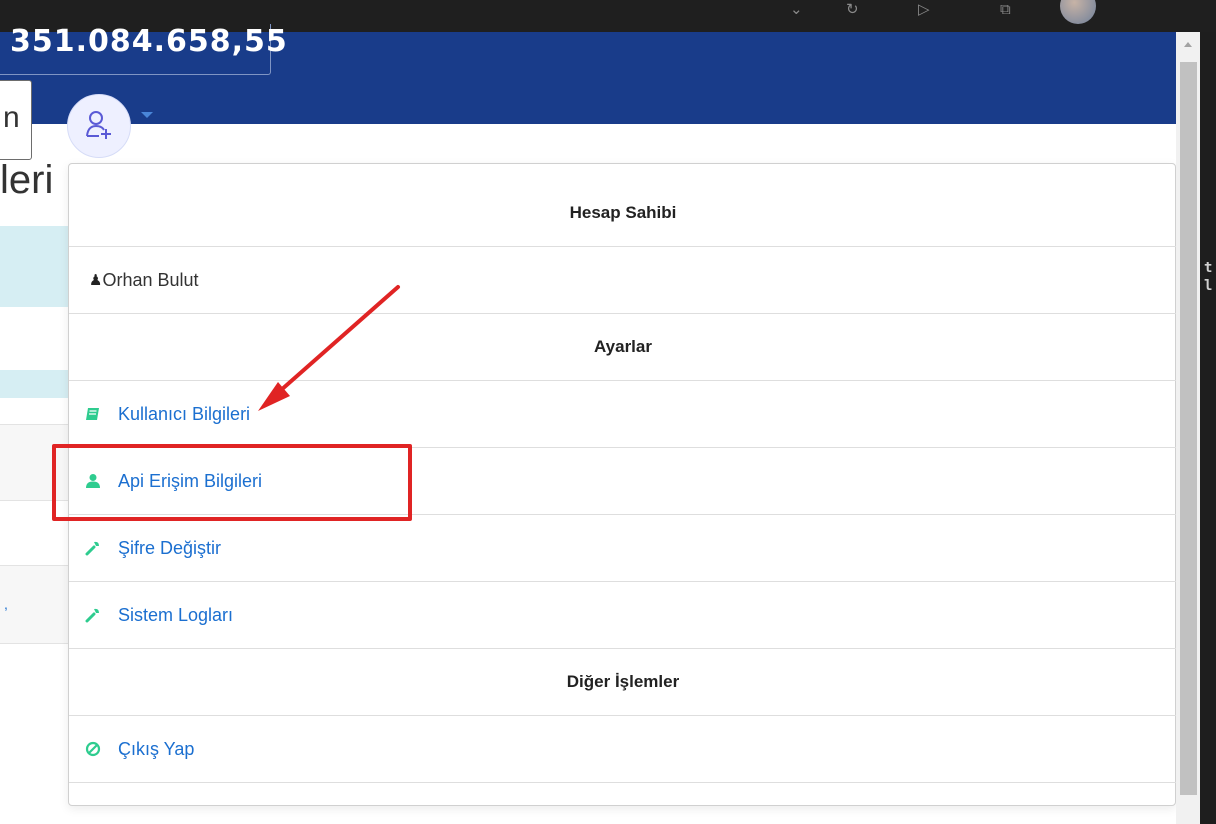  I want to click on header-input-partial: n, so click(16, 120).